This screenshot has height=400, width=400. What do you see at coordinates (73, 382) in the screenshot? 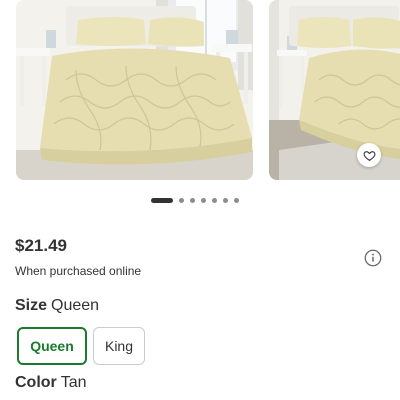
I see `color-selected-value: Tan` at bounding box center [73, 382].